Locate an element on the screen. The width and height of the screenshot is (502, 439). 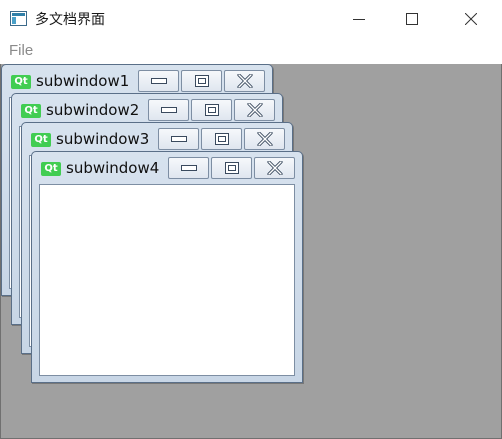
menubar: File is located at coordinates (251, 51).